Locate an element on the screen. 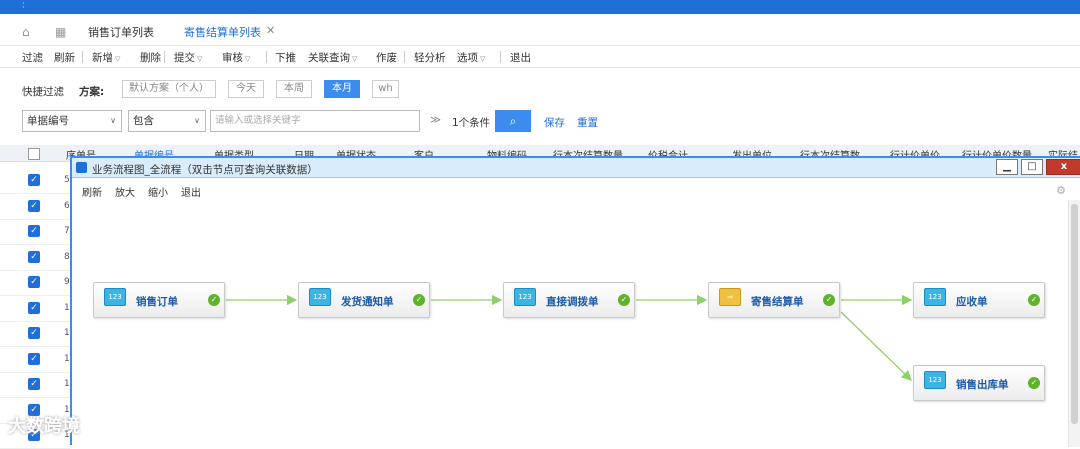  node-sales-order: 123 销售订单 ✓ is located at coordinates (159, 300).